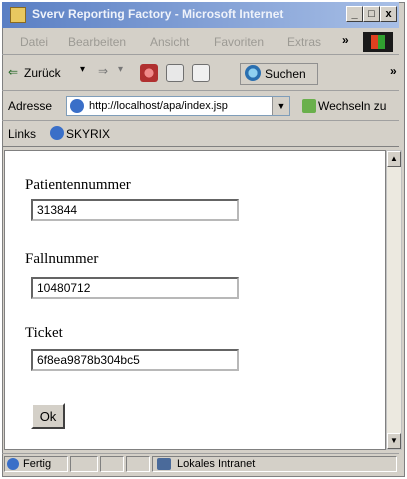 This screenshot has width=407, height=479. What do you see at coordinates (388, 14) in the screenshot?
I see `close-button: x` at bounding box center [388, 14].